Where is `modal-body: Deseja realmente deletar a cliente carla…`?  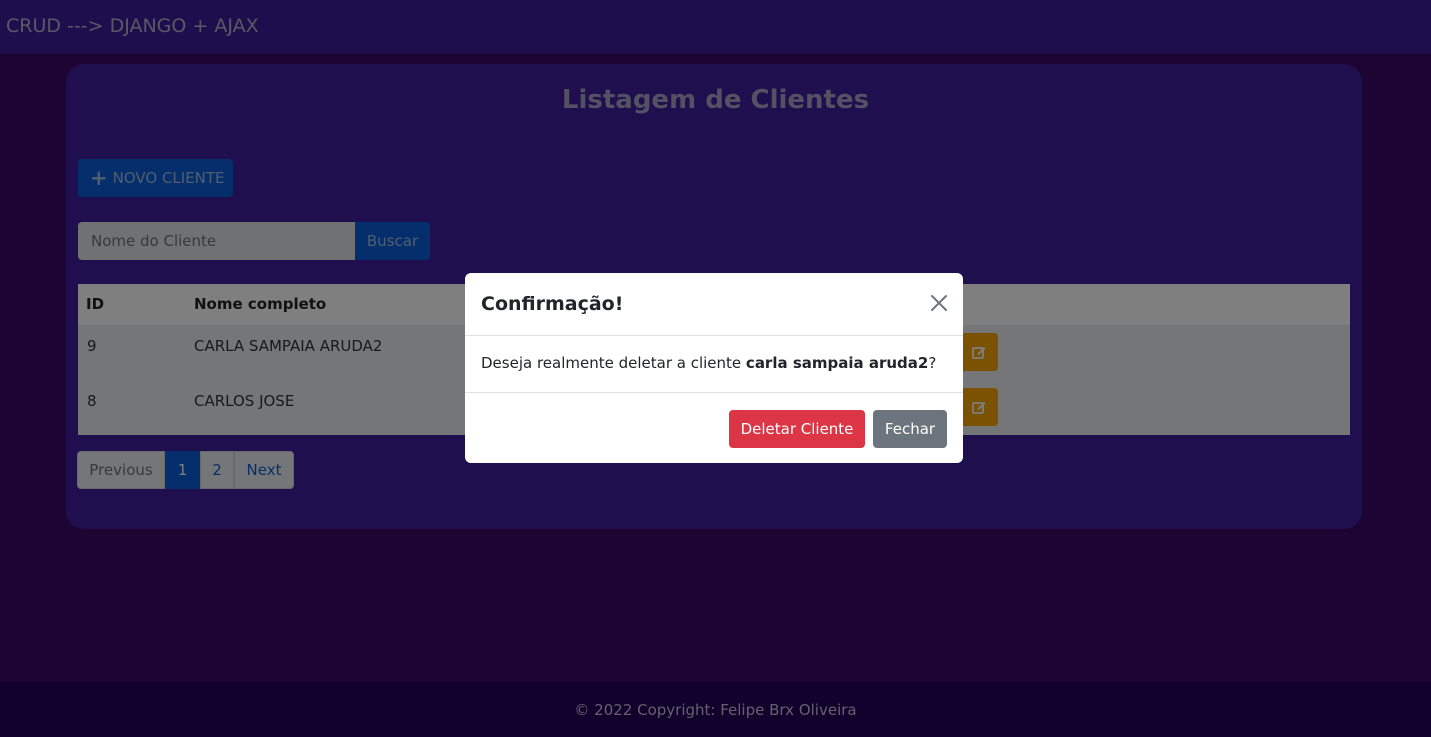
modal-body: Deseja realmente deletar a cliente carla… is located at coordinates (708, 363).